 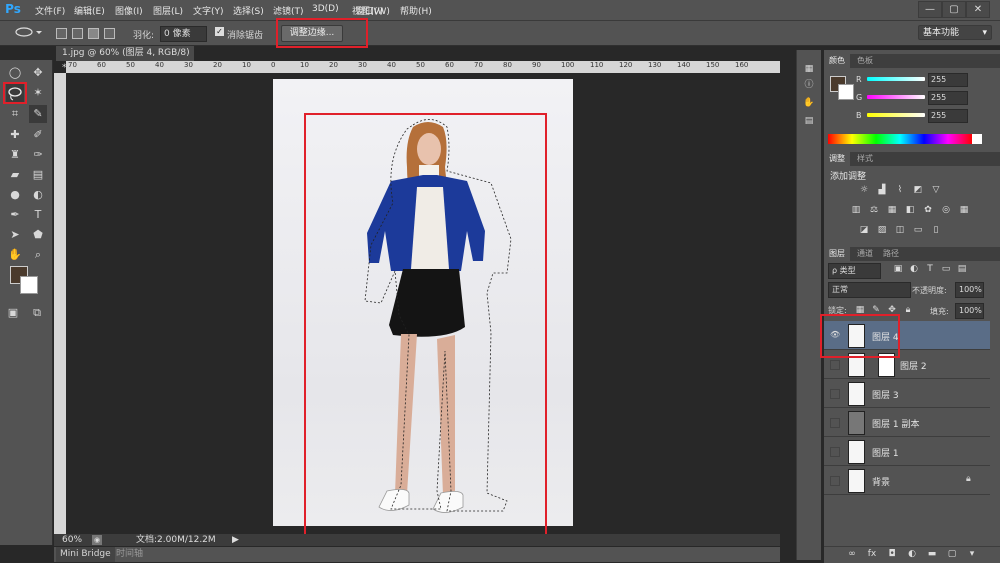 What do you see at coordinates (38, 155) in the screenshot?
I see `history-brush-icon: ✑` at bounding box center [38, 155].